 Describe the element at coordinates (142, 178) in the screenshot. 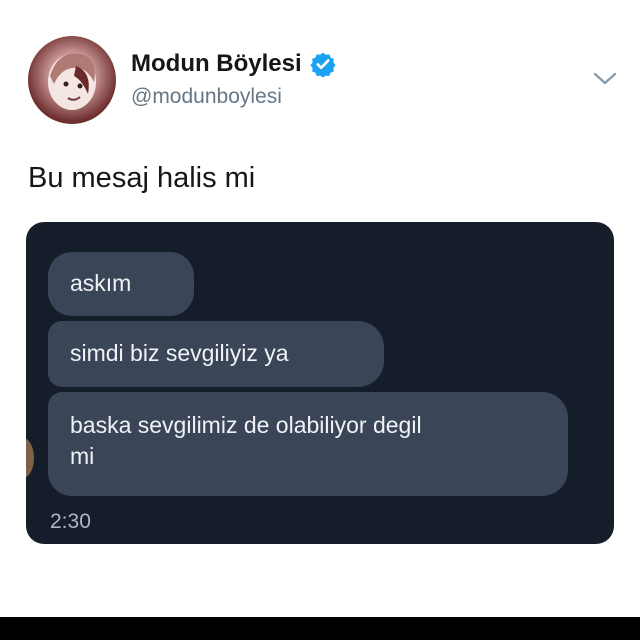

I see `tweet-text: Bu mesaj halis mi` at that location.